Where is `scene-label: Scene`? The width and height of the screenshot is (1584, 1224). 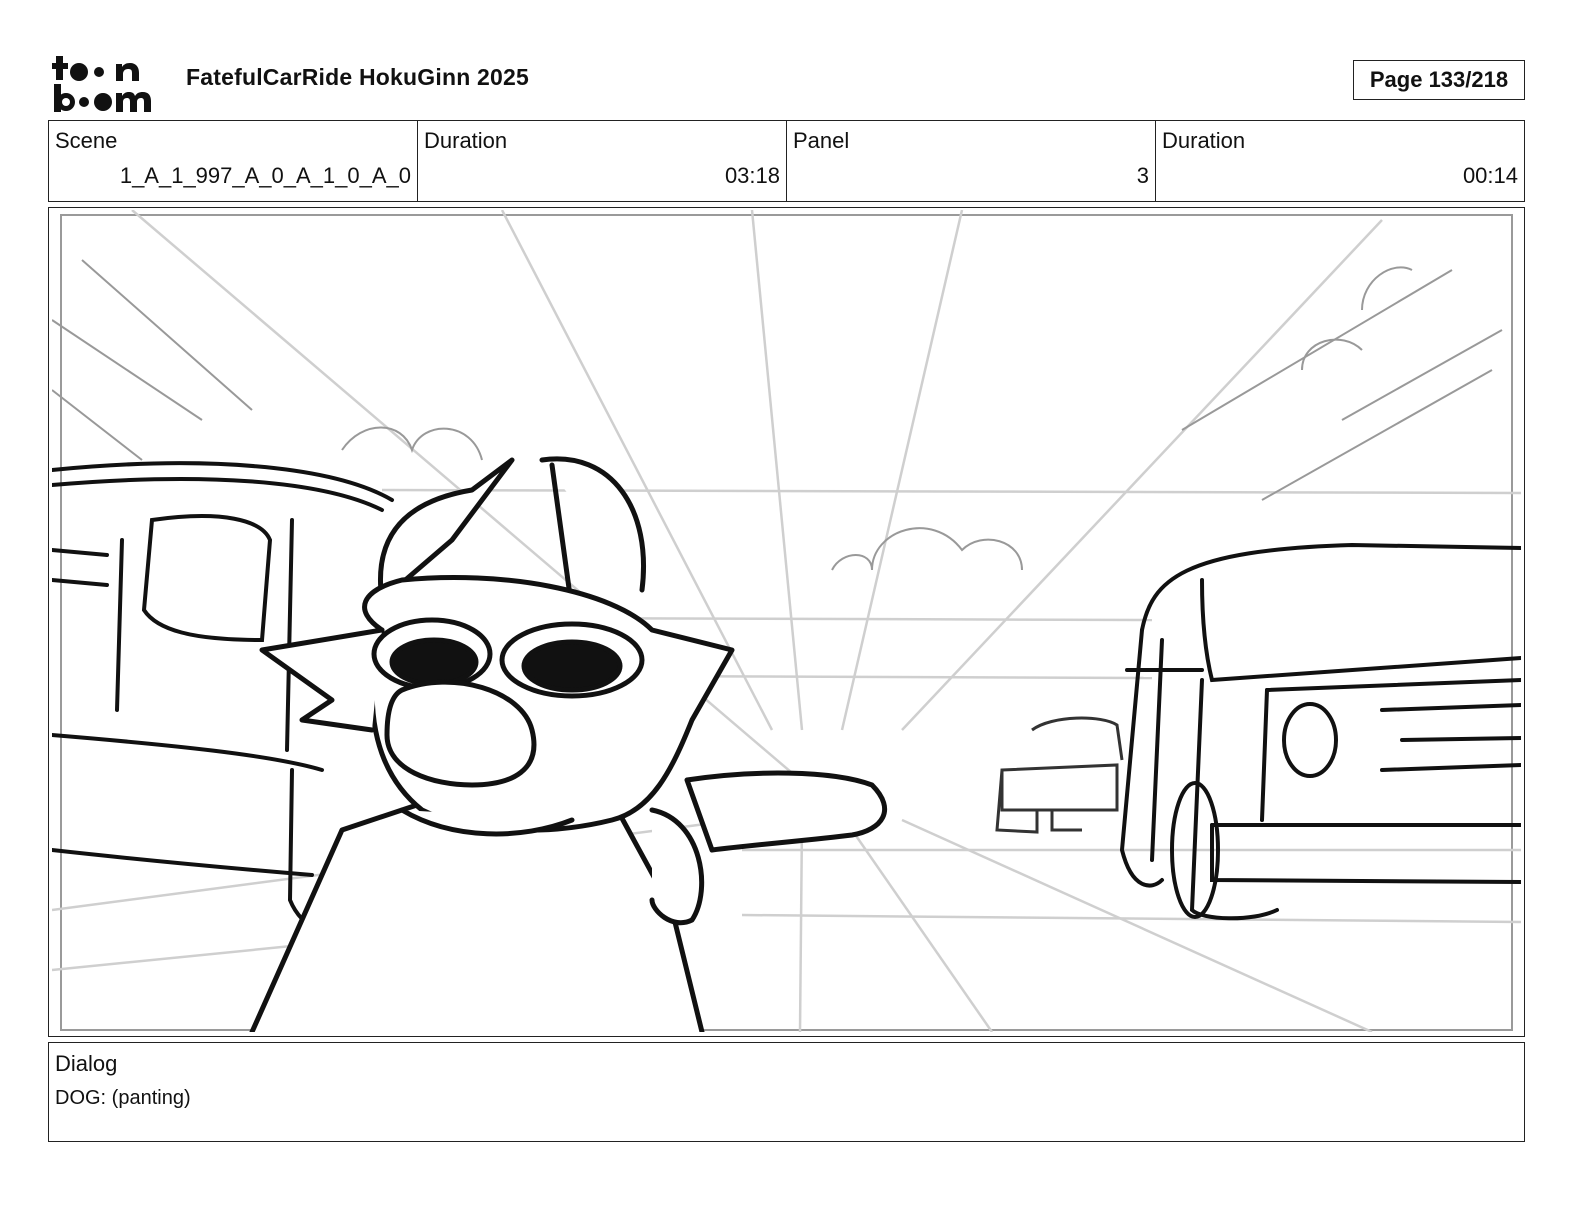 scene-label: Scene is located at coordinates (86, 140).